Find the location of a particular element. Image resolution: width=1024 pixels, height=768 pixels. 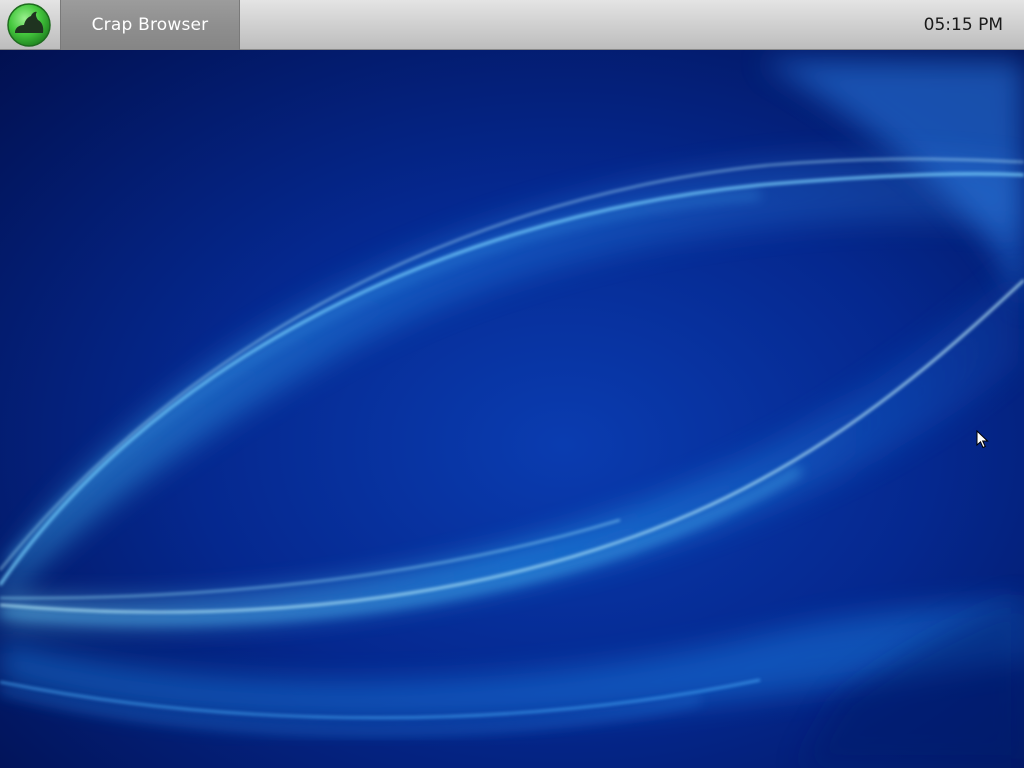

taskbar-item-crap-browser: Crap Browser is located at coordinates (150, 25).